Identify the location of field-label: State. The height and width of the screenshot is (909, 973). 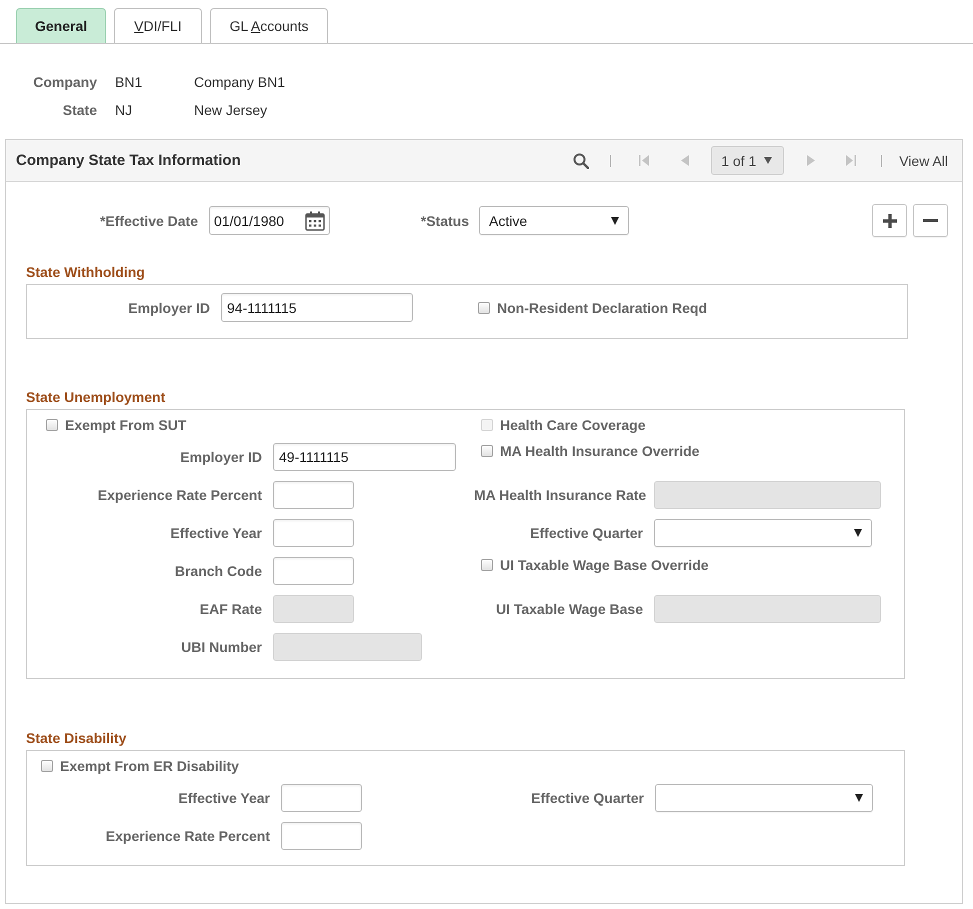
(79, 110).